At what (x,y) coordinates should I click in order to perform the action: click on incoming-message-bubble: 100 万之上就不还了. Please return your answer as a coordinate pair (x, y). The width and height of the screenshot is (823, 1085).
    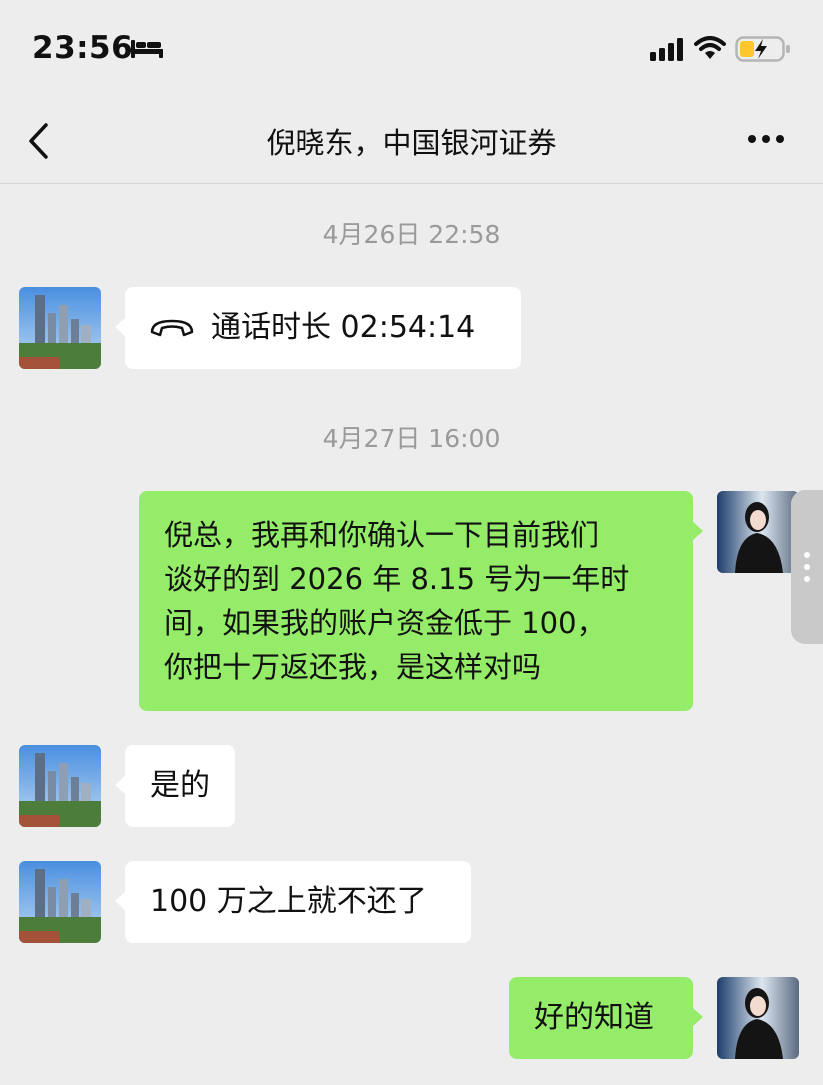
    Looking at the image, I should click on (293, 902).